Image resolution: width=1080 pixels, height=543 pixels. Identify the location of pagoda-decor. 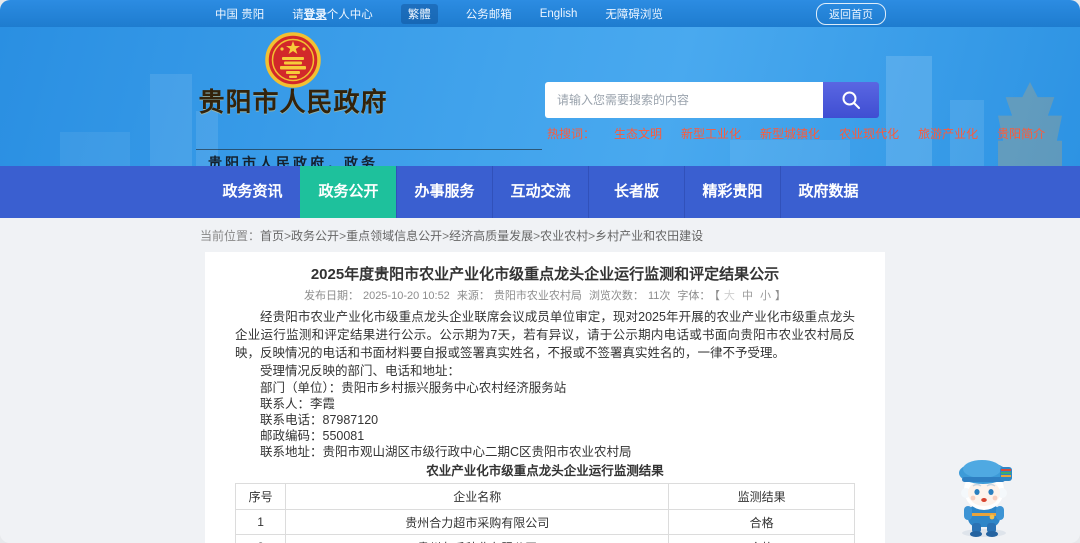
(1030, 124).